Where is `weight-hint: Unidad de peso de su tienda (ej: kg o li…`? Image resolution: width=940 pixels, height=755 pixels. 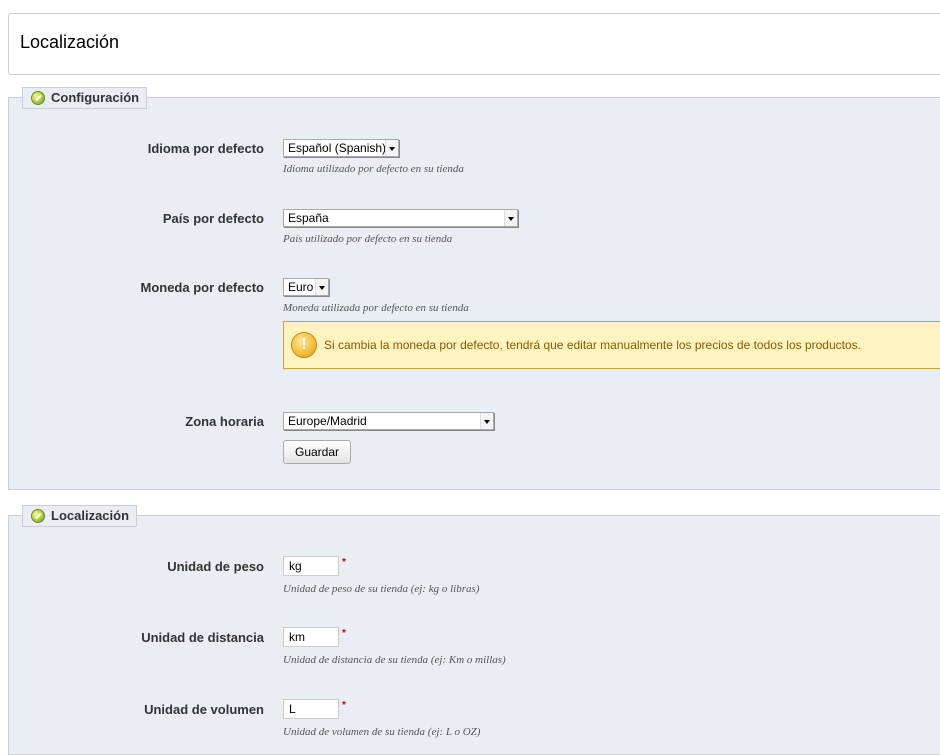 weight-hint: Unidad de peso de su tienda (ej: kg o li… is located at coordinates (381, 589).